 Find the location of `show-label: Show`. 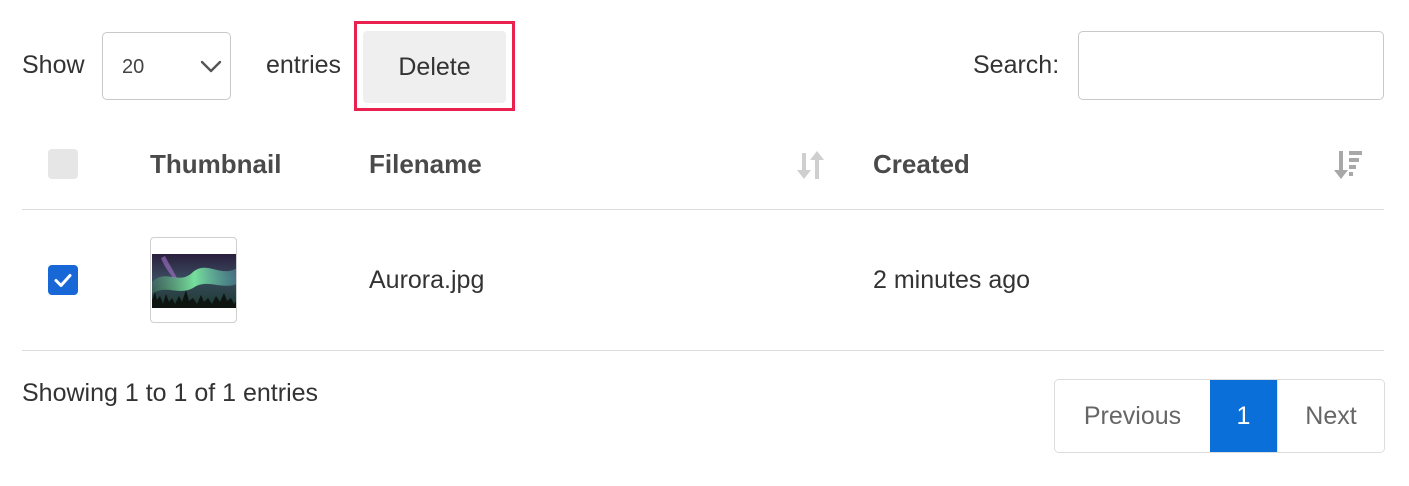

show-label: Show is located at coordinates (53, 65).